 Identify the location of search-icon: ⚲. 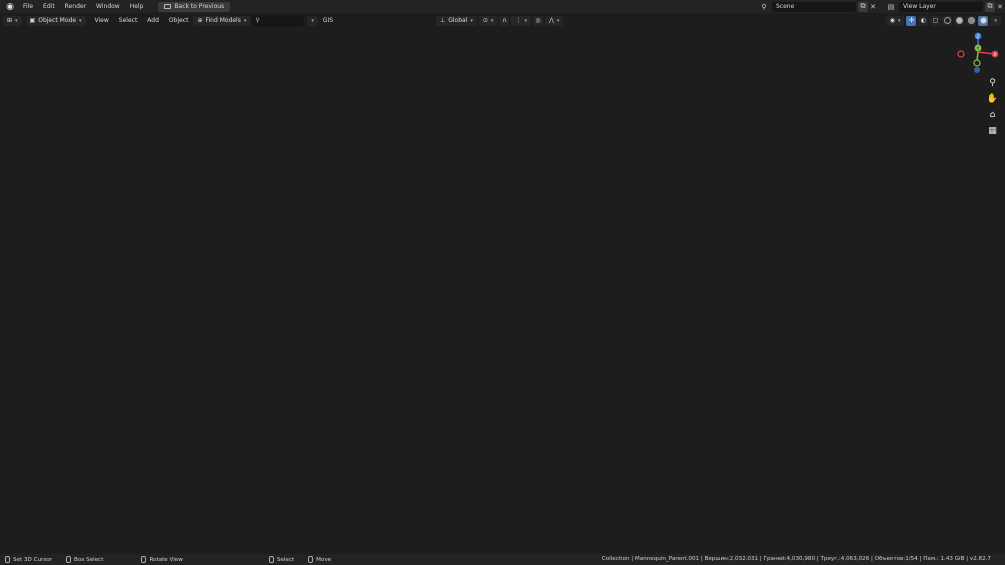
(257, 20).